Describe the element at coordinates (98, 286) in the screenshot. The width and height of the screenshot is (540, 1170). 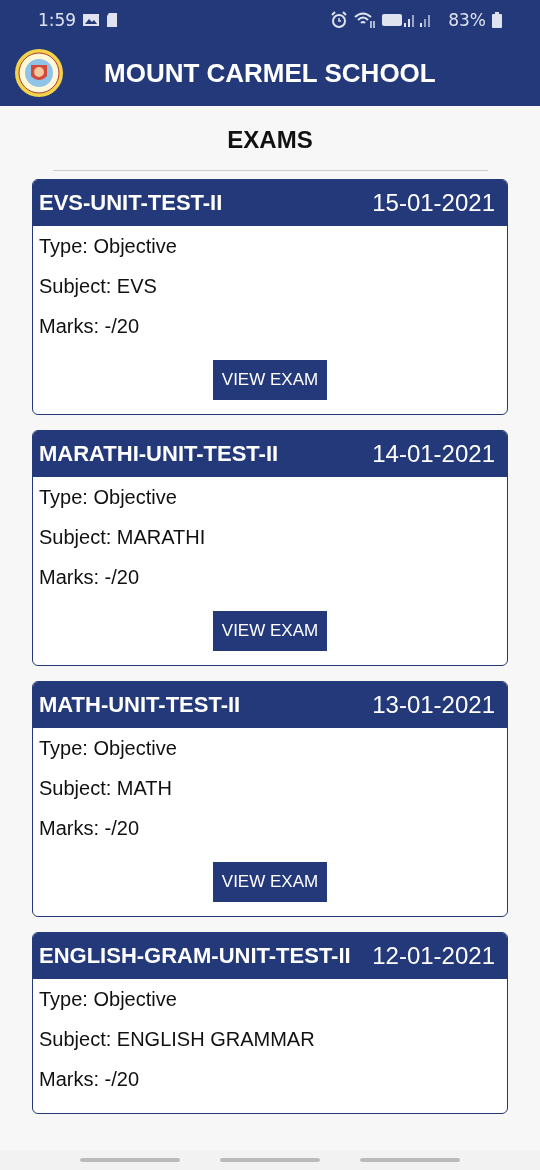
I see `exam-subject: Subject: EVS` at that location.